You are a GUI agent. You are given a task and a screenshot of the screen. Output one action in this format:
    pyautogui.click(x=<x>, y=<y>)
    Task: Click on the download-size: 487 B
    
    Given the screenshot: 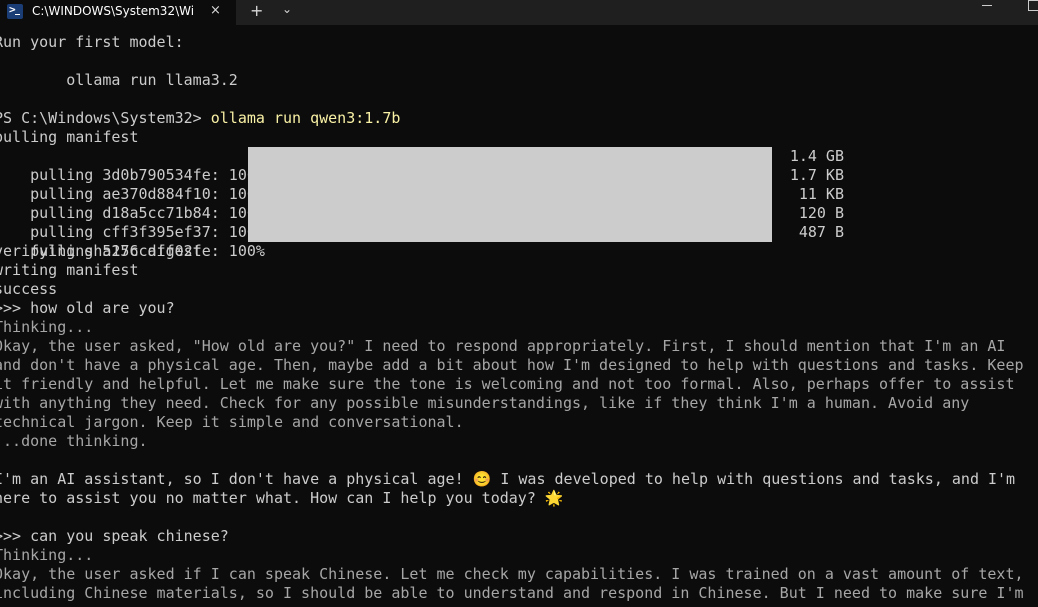 What is the action you would take?
    pyautogui.click(x=821, y=232)
    